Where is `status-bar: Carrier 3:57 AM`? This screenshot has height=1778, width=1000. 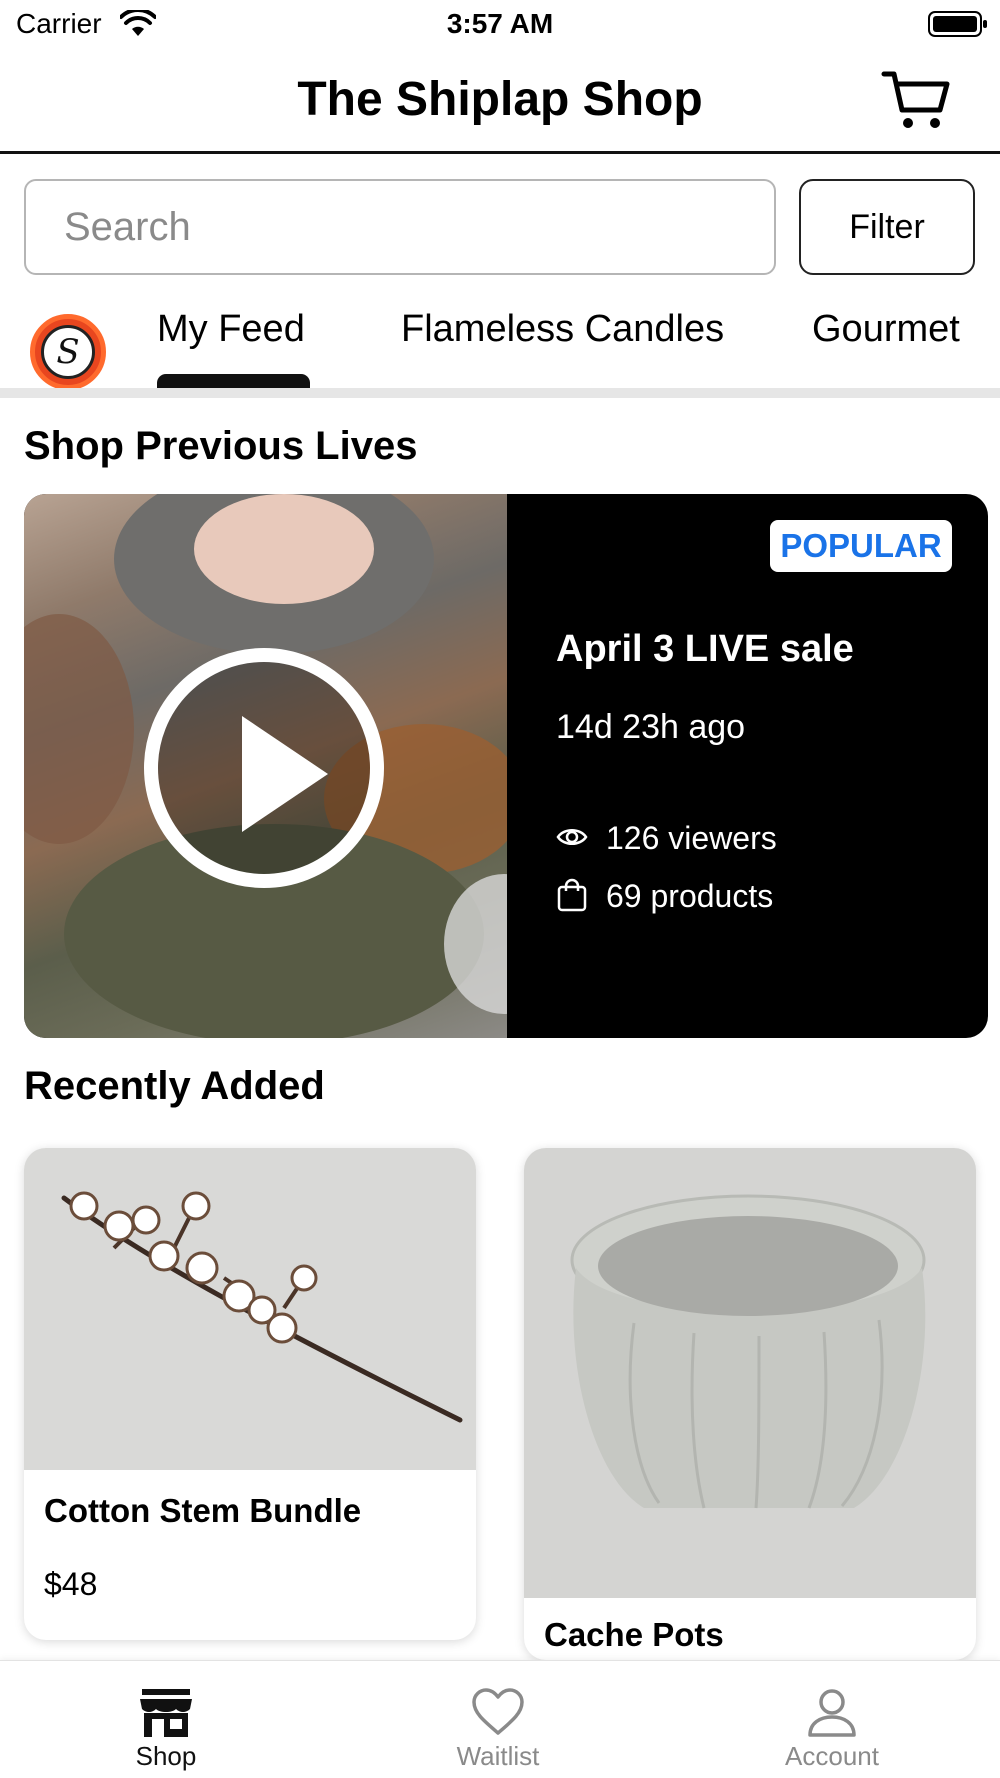 status-bar: Carrier 3:57 AM is located at coordinates (500, 25).